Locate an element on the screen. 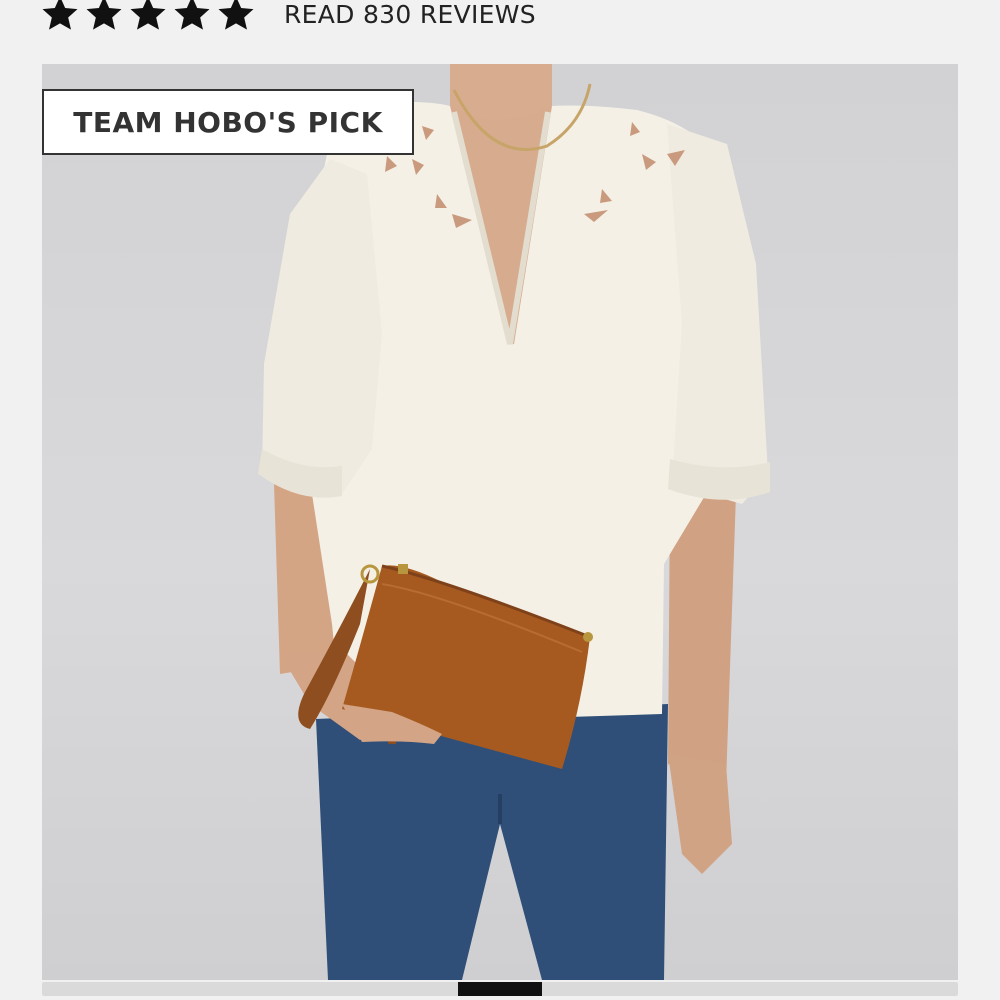 This screenshot has width=1000, height=1000. carousel-scroll-thumb is located at coordinates (500, 989).